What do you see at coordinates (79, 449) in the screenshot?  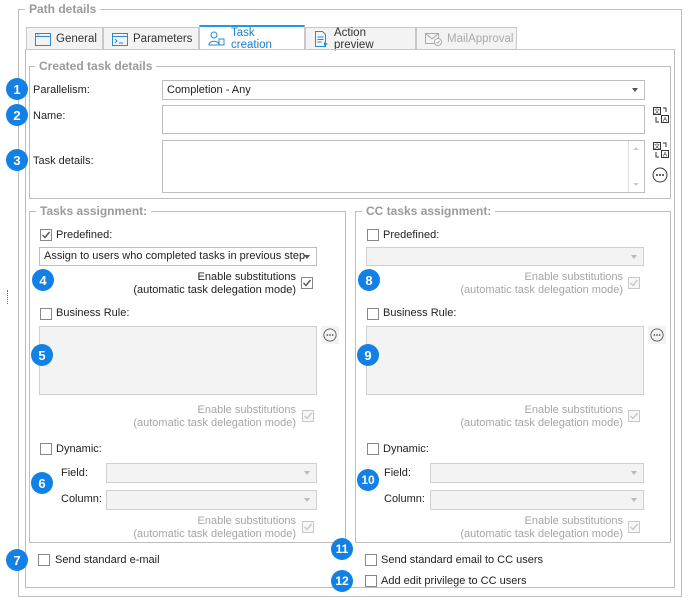 I see `dynamic-label: Dynamic:` at bounding box center [79, 449].